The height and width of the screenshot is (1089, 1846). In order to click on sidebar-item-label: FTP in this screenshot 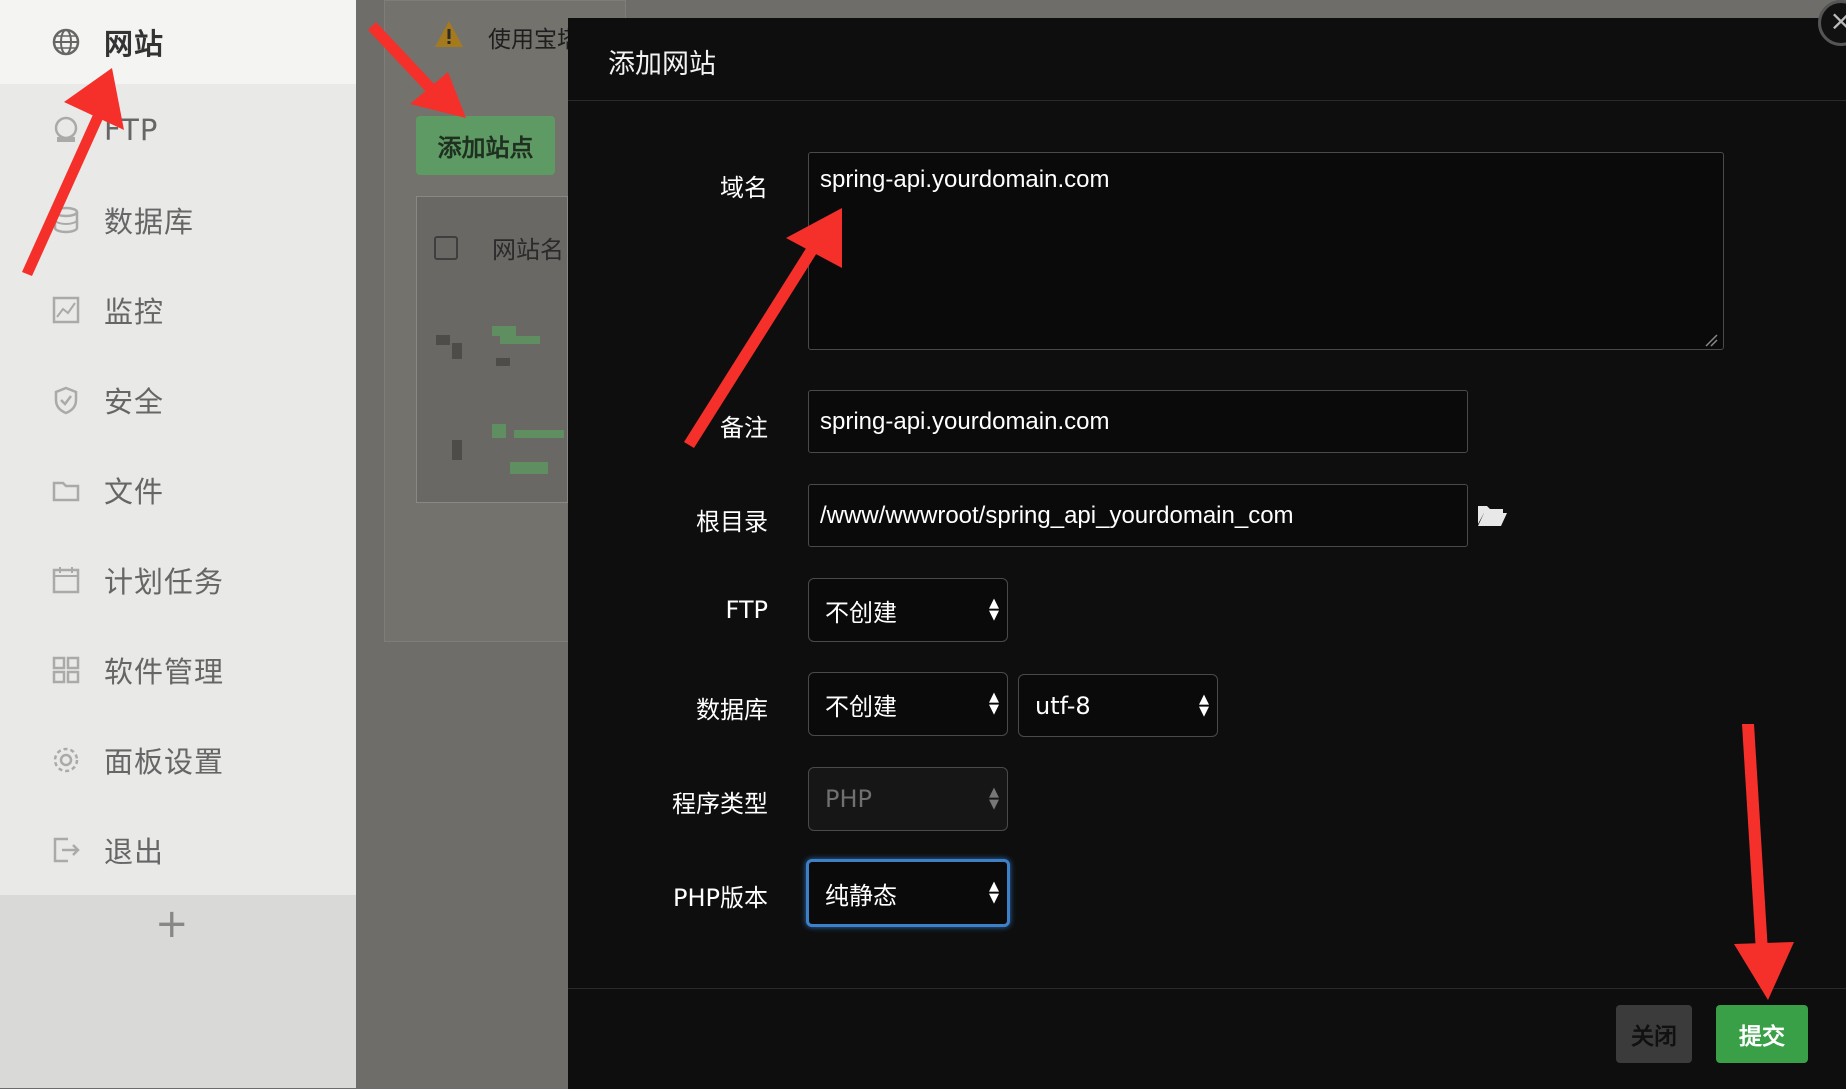, I will do `click(131, 130)`.